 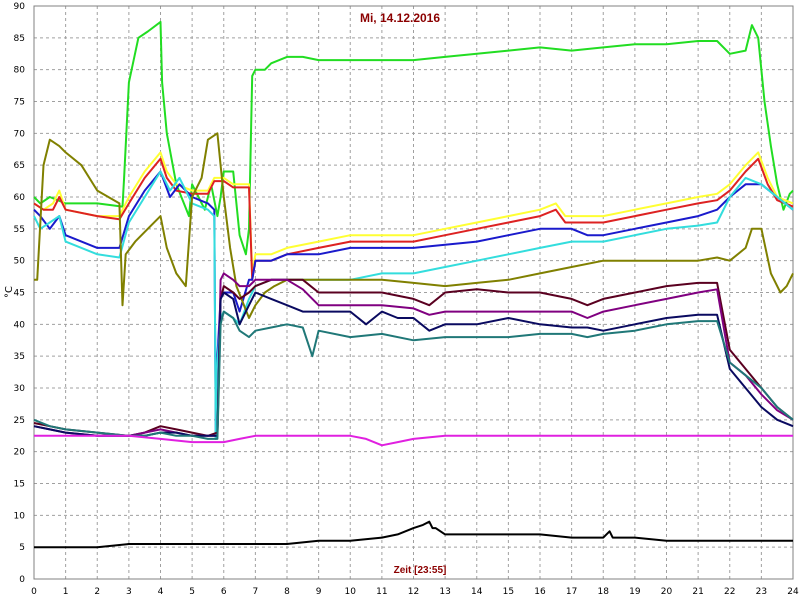 I want to click on x-tick-label: 14, so click(x=477, y=592).